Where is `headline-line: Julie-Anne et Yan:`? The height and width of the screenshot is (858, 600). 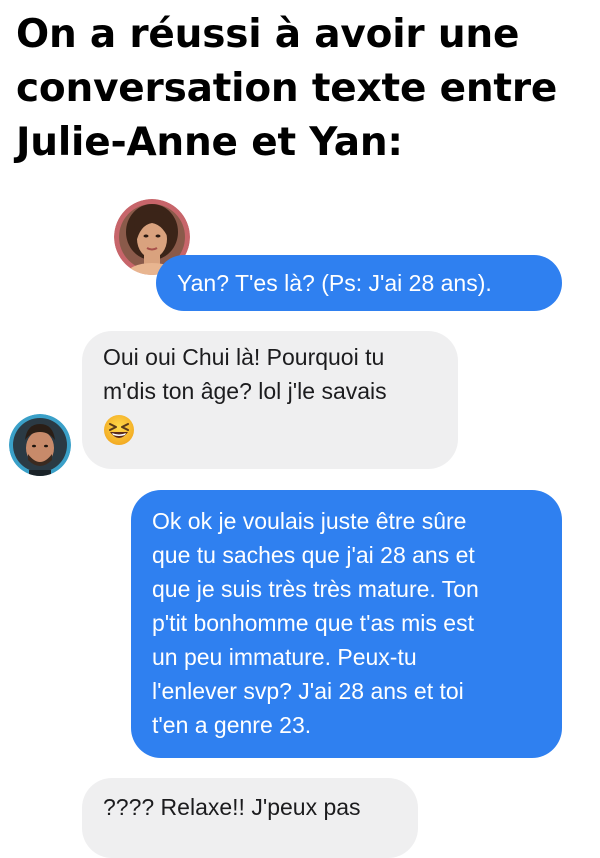 headline-line: Julie-Anne et Yan: is located at coordinates (209, 142).